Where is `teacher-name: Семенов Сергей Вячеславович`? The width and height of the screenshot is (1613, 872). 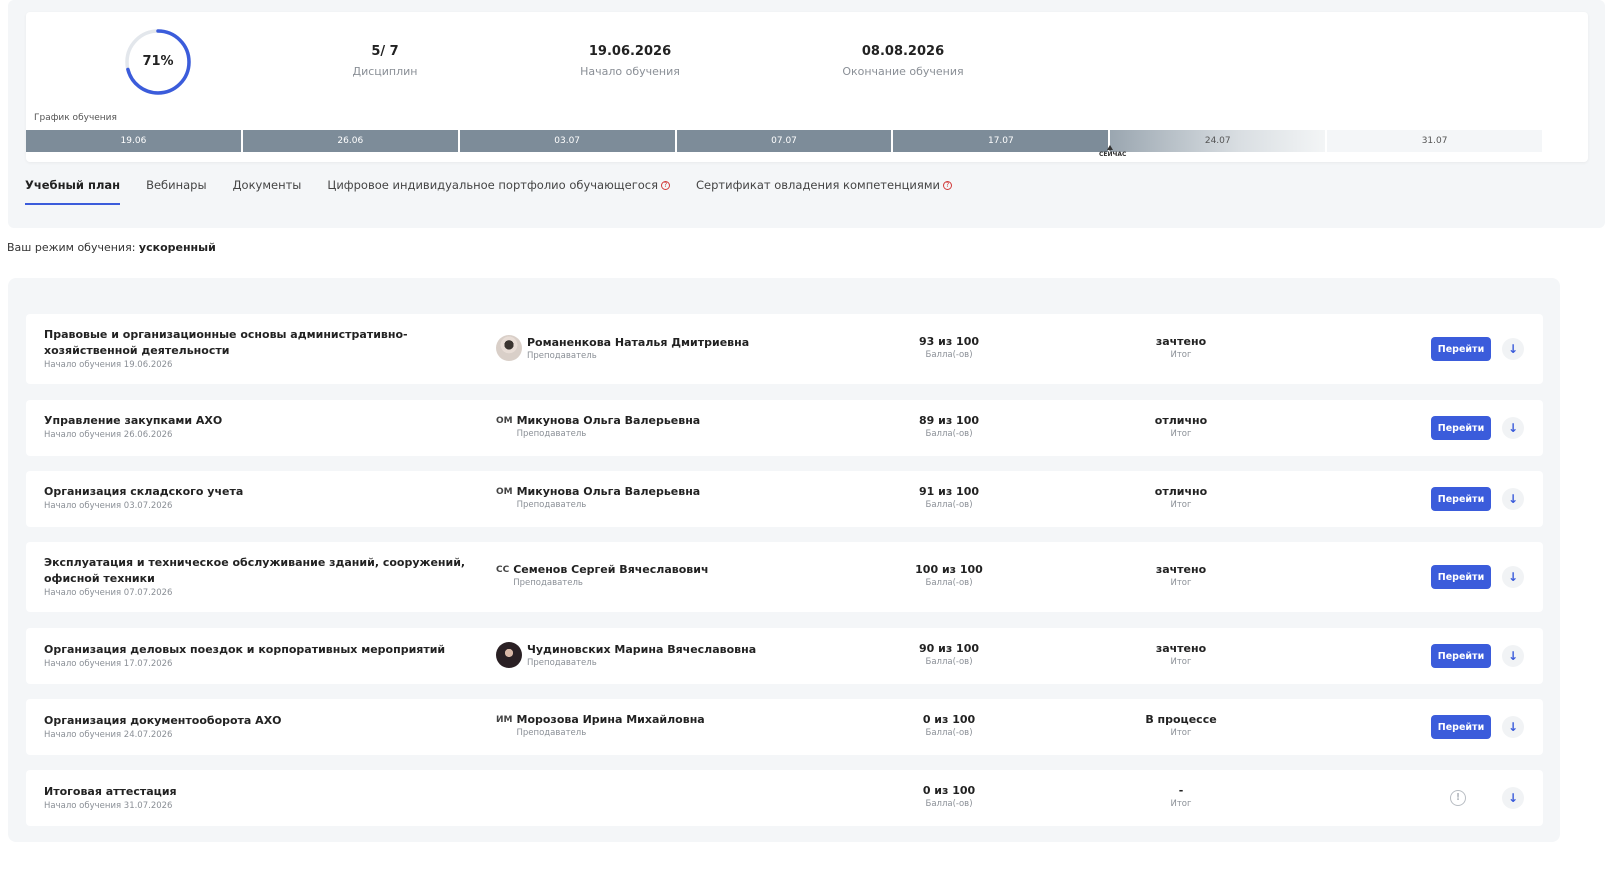 teacher-name: Семенов Сергей Вячеславович is located at coordinates (611, 569).